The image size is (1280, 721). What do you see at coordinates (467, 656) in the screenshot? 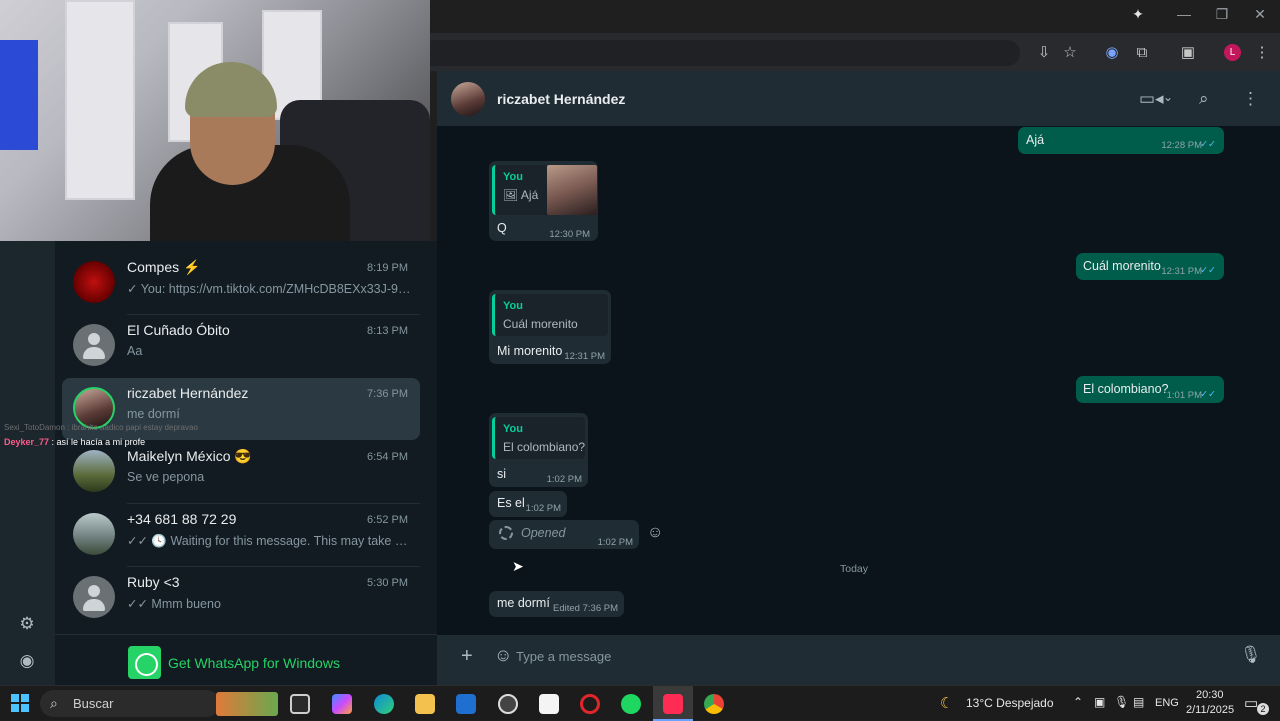
I see `attach-plus-icon: +` at bounding box center [467, 656].